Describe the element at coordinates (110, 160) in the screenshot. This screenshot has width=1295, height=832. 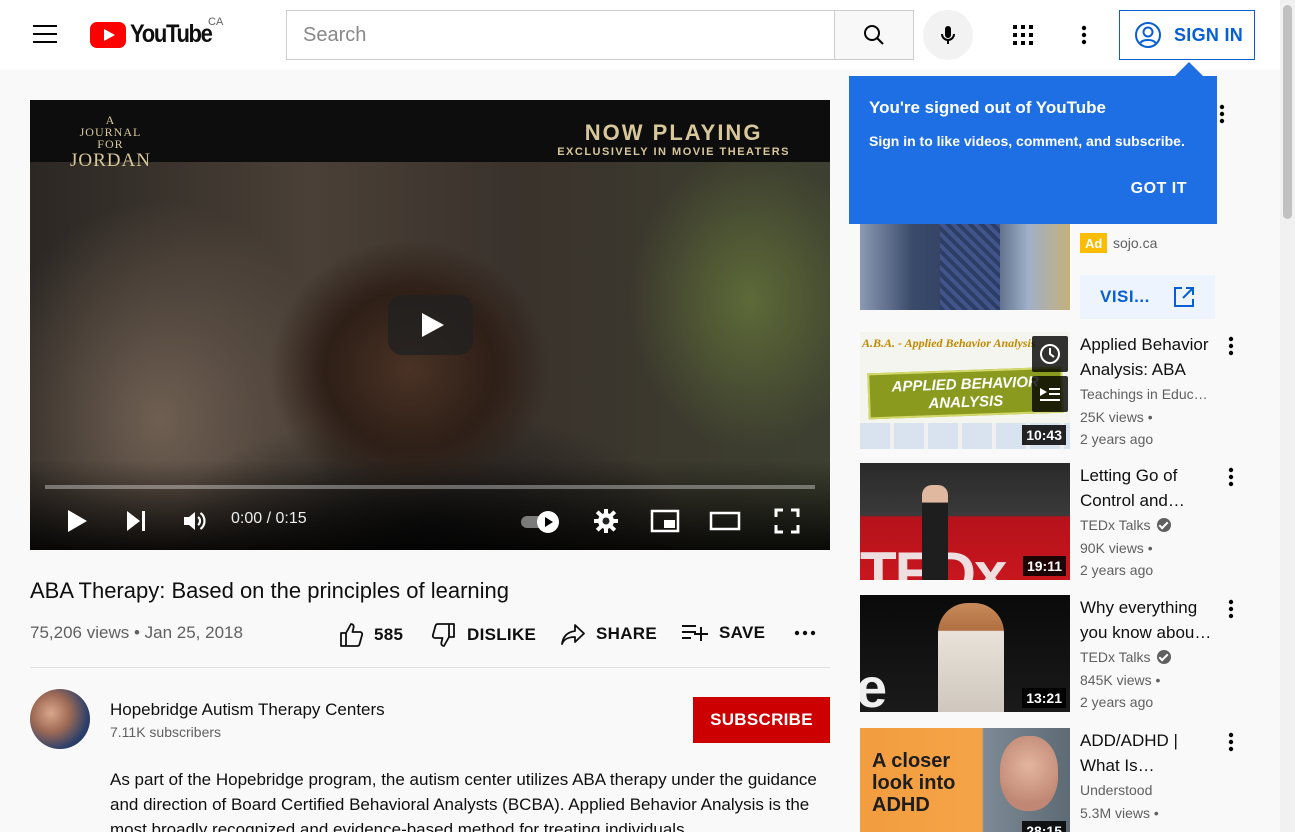
I see `film-title-line4: JORDAN` at that location.